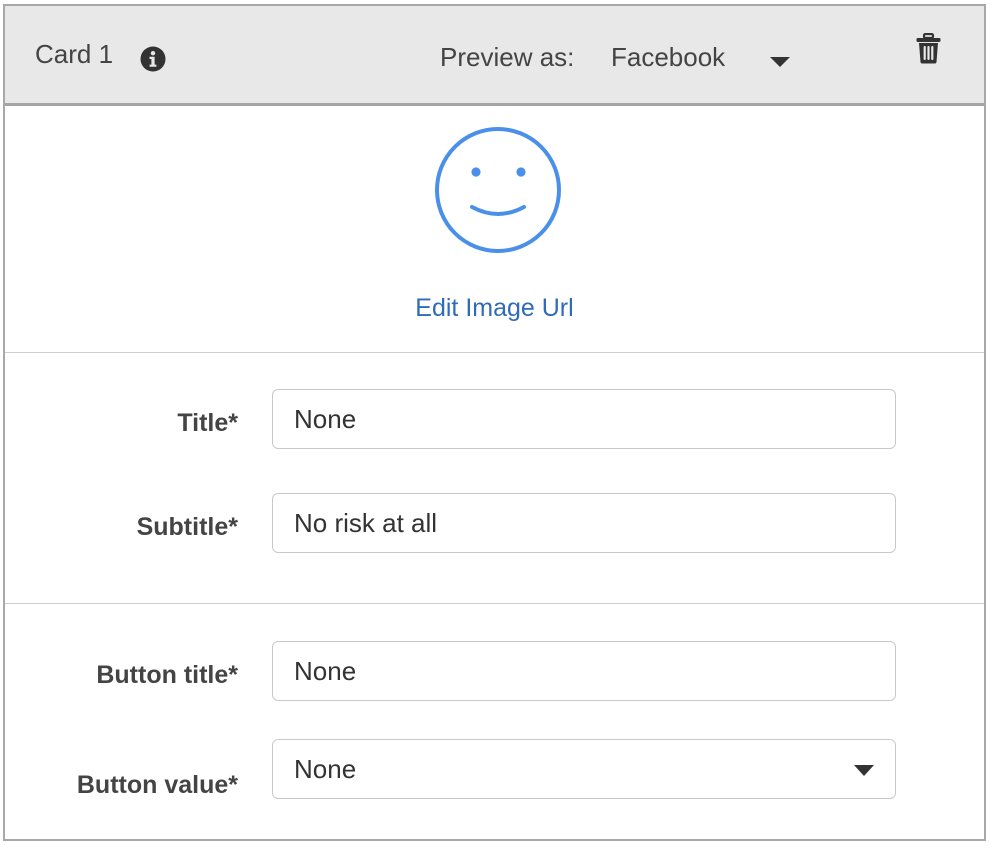  I want to click on smiley-face-icon, so click(498, 190).